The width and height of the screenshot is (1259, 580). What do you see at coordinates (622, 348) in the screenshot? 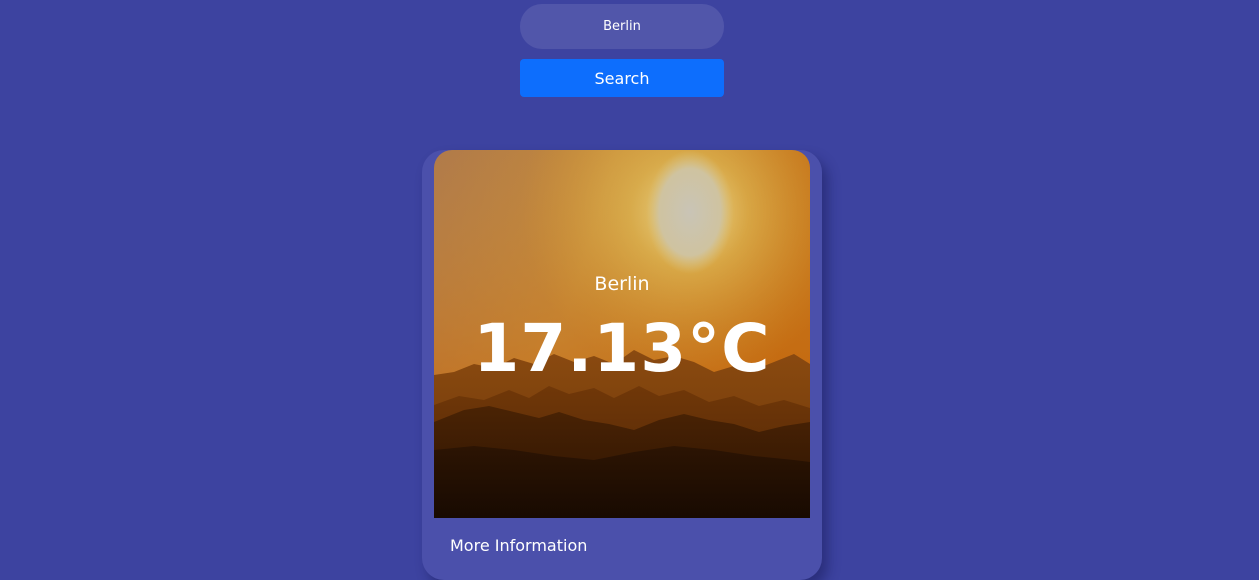
I see `temperature-value: 17.13°C` at bounding box center [622, 348].